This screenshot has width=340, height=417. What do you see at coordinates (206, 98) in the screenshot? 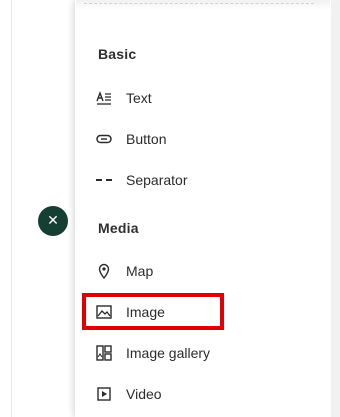
I see `menu-item-text: Text` at bounding box center [206, 98].